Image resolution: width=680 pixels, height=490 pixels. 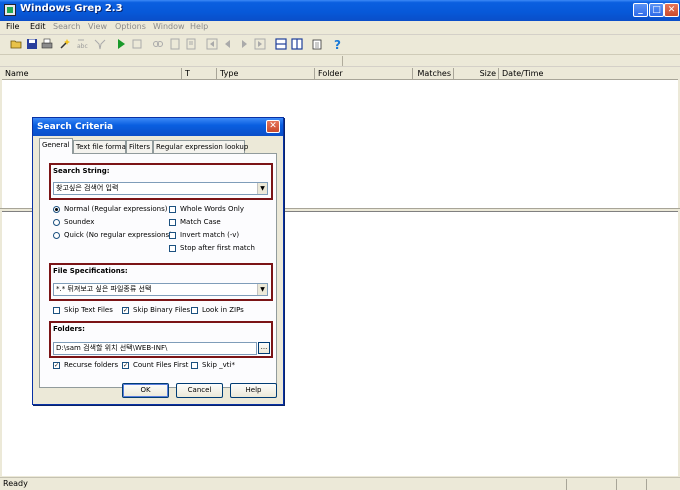 What do you see at coordinates (266, 74) in the screenshot?
I see `column-type: Type` at bounding box center [266, 74].